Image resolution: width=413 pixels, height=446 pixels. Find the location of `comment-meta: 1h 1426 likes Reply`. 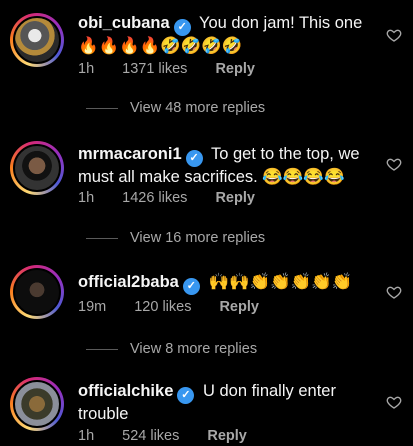

comment-meta: 1h 1426 likes Reply is located at coordinates (180, 198).